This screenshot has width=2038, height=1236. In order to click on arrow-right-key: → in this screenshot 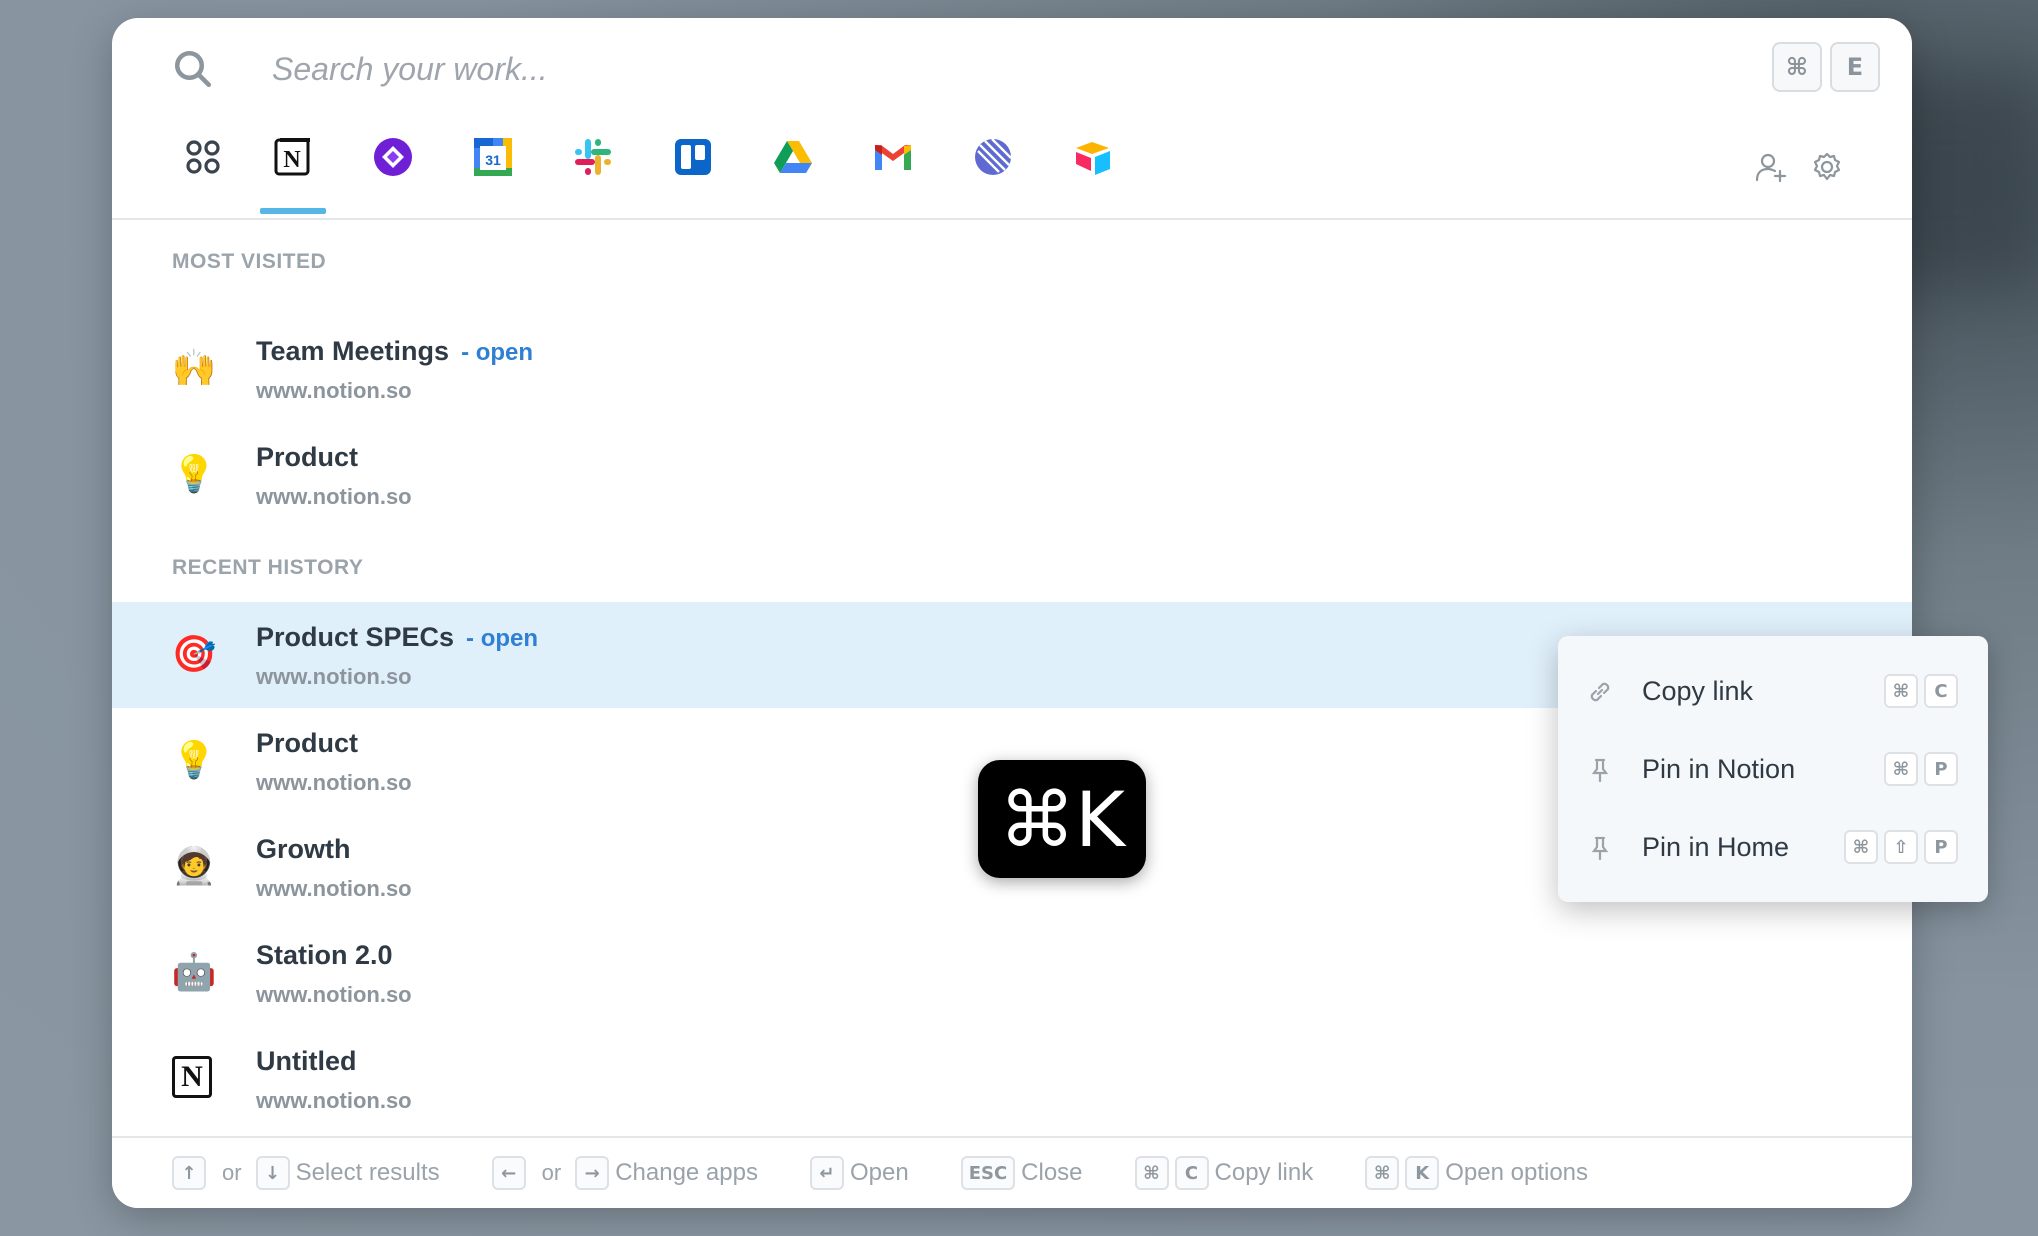, I will do `click(592, 1173)`.